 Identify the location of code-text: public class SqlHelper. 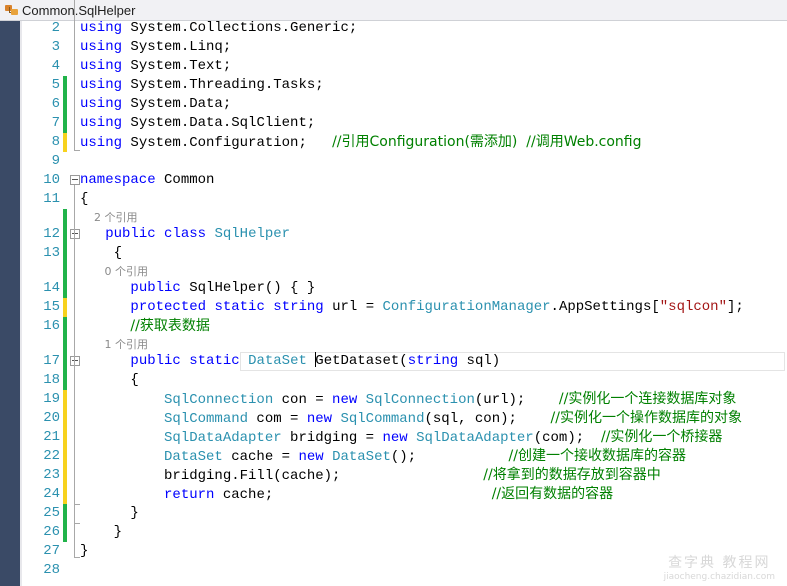
(185, 234).